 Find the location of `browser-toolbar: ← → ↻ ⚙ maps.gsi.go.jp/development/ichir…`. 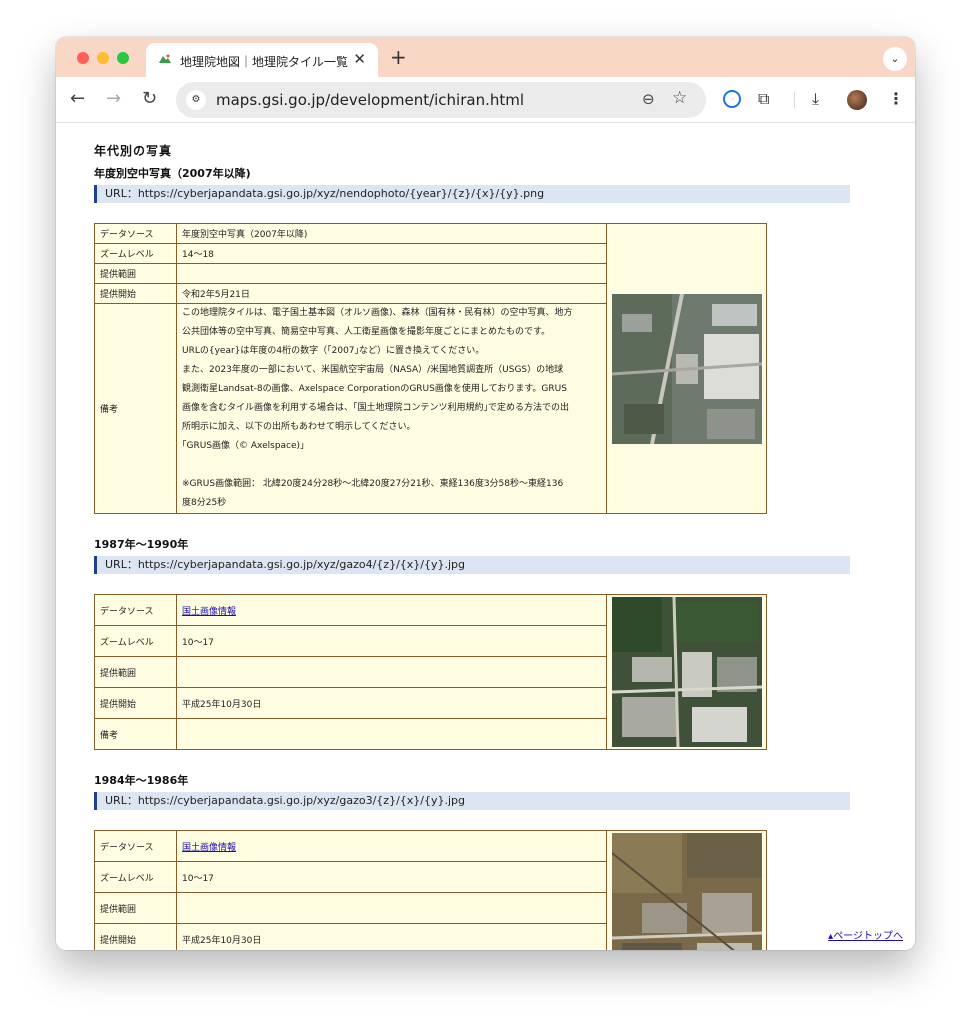

browser-toolbar: ← → ↻ ⚙ maps.gsi.go.jp/development/ichir… is located at coordinates (485, 100).